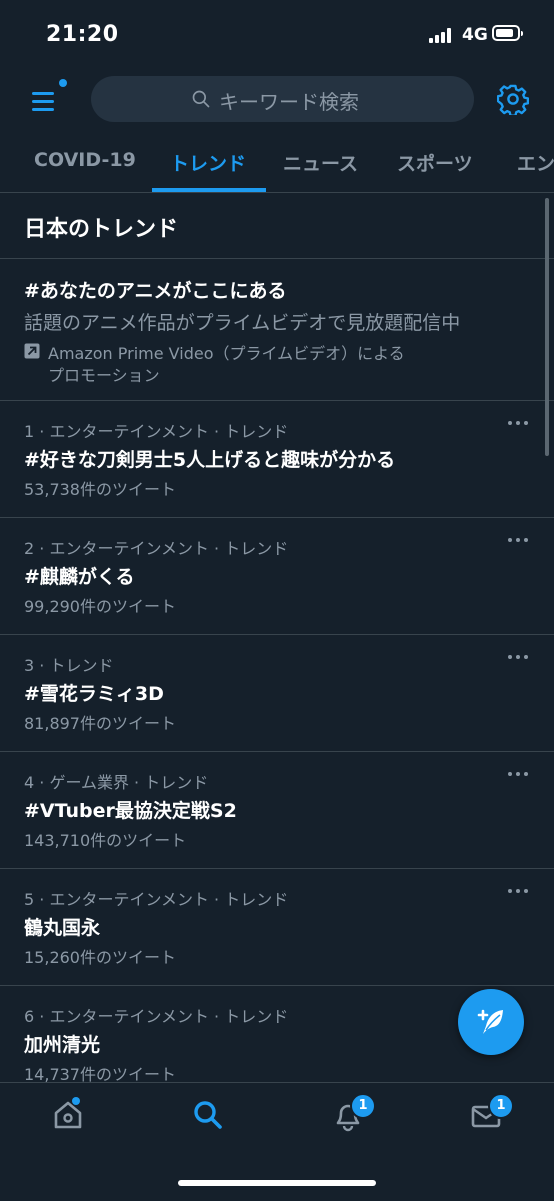 This screenshot has height=1201, width=554. I want to click on header: キーワード検索, so click(277, 99).